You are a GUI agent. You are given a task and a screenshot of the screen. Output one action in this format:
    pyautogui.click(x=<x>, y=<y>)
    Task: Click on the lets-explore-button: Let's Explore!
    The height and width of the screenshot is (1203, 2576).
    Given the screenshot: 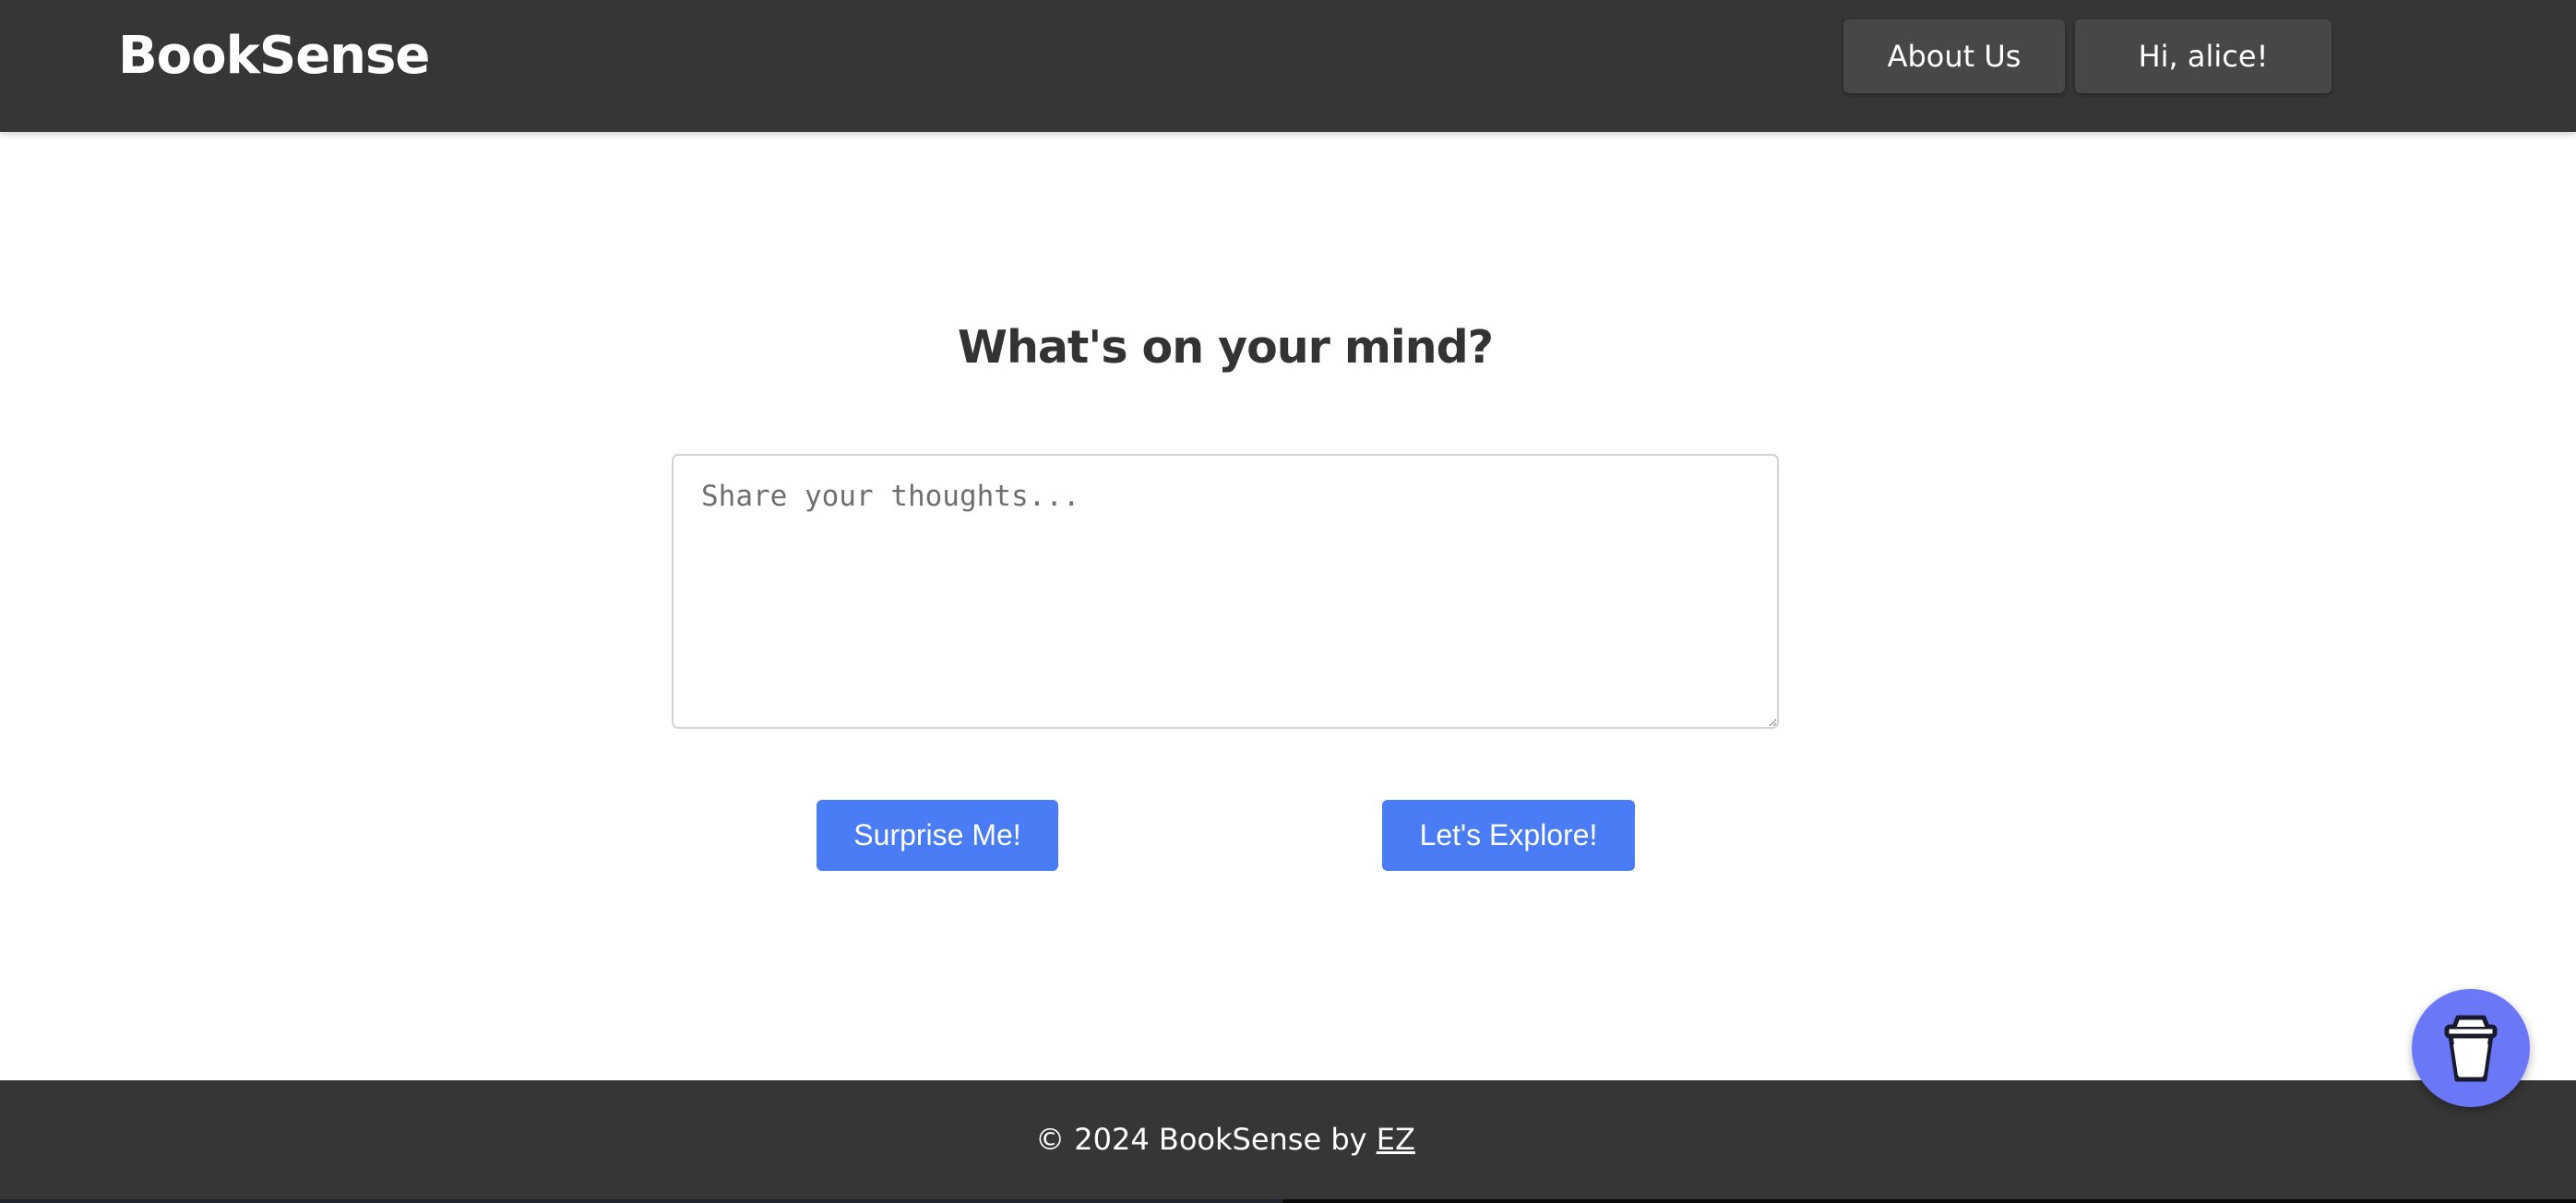 What is the action you would take?
    pyautogui.click(x=1508, y=835)
    